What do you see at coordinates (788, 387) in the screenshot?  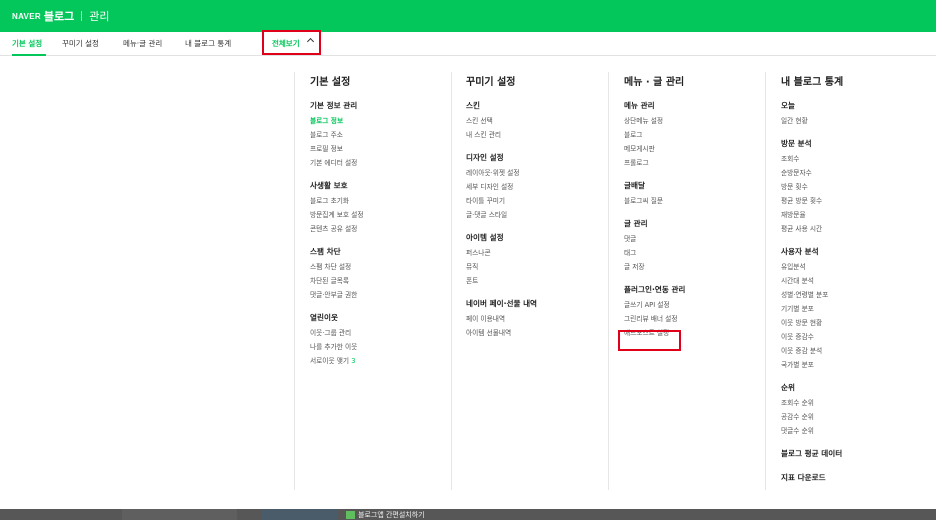 I see `group-title: 순위` at bounding box center [788, 387].